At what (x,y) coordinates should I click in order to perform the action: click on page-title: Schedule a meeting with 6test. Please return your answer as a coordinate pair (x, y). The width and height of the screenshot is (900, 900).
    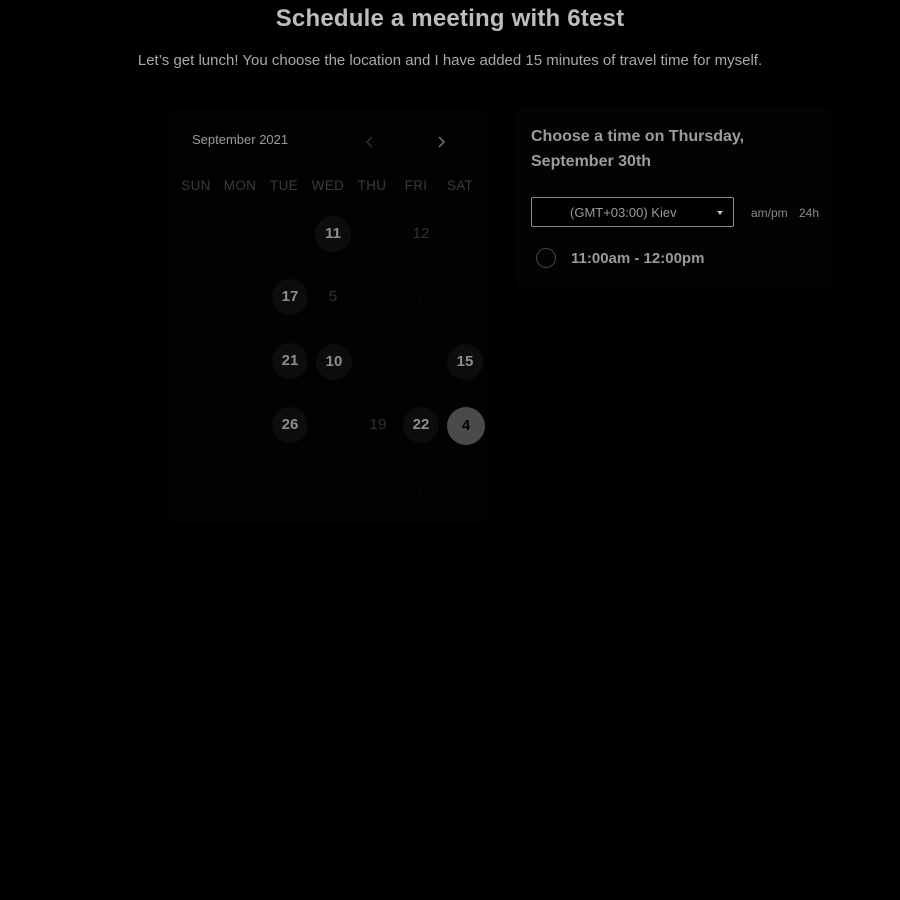
    Looking at the image, I should click on (450, 18).